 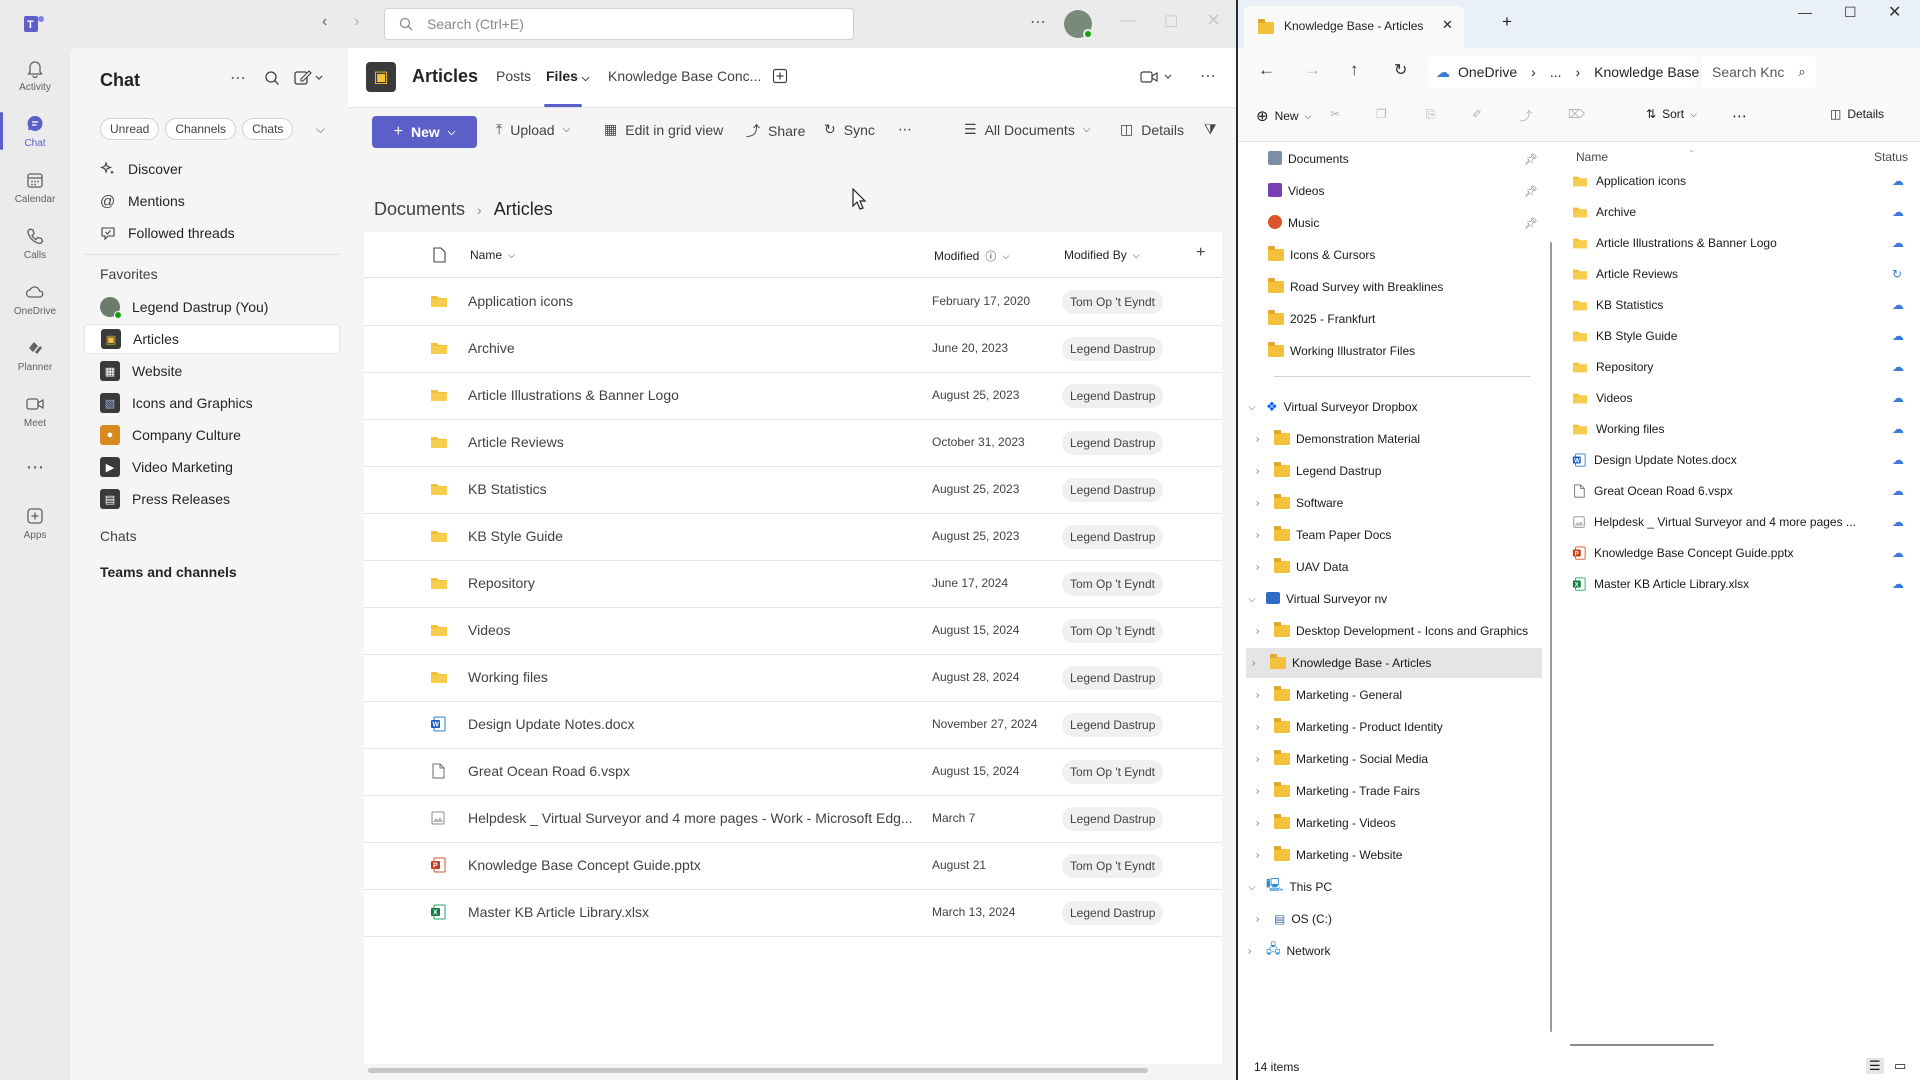 I want to click on quick-access-item: Music 📌︎, so click(x=1403, y=223).